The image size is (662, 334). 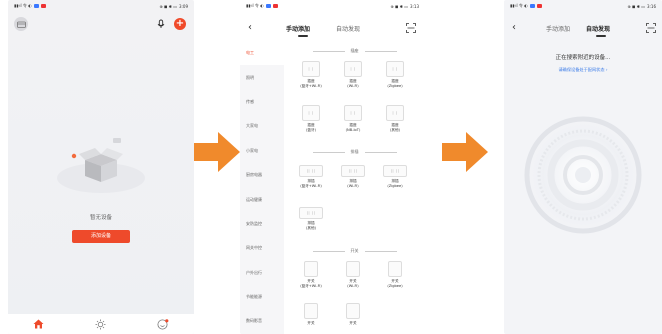 What do you see at coordinates (354, 152) in the screenshot?
I see `section-title-strip: 排插` at bounding box center [354, 152].